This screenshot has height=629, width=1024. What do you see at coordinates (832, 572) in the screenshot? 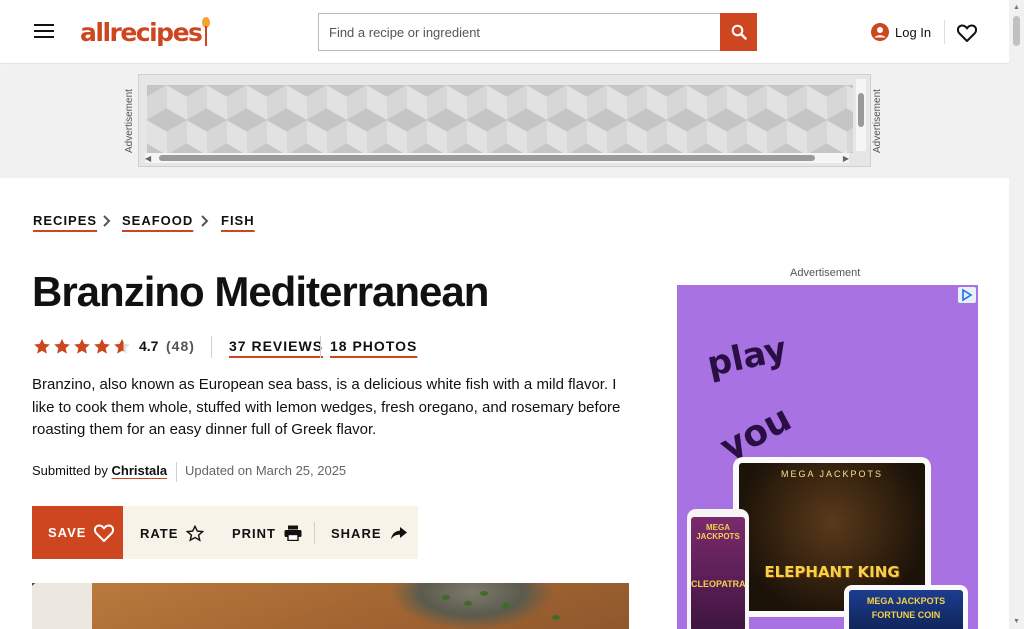
I see `ad-game-title: ELEPHANT KING` at bounding box center [832, 572].